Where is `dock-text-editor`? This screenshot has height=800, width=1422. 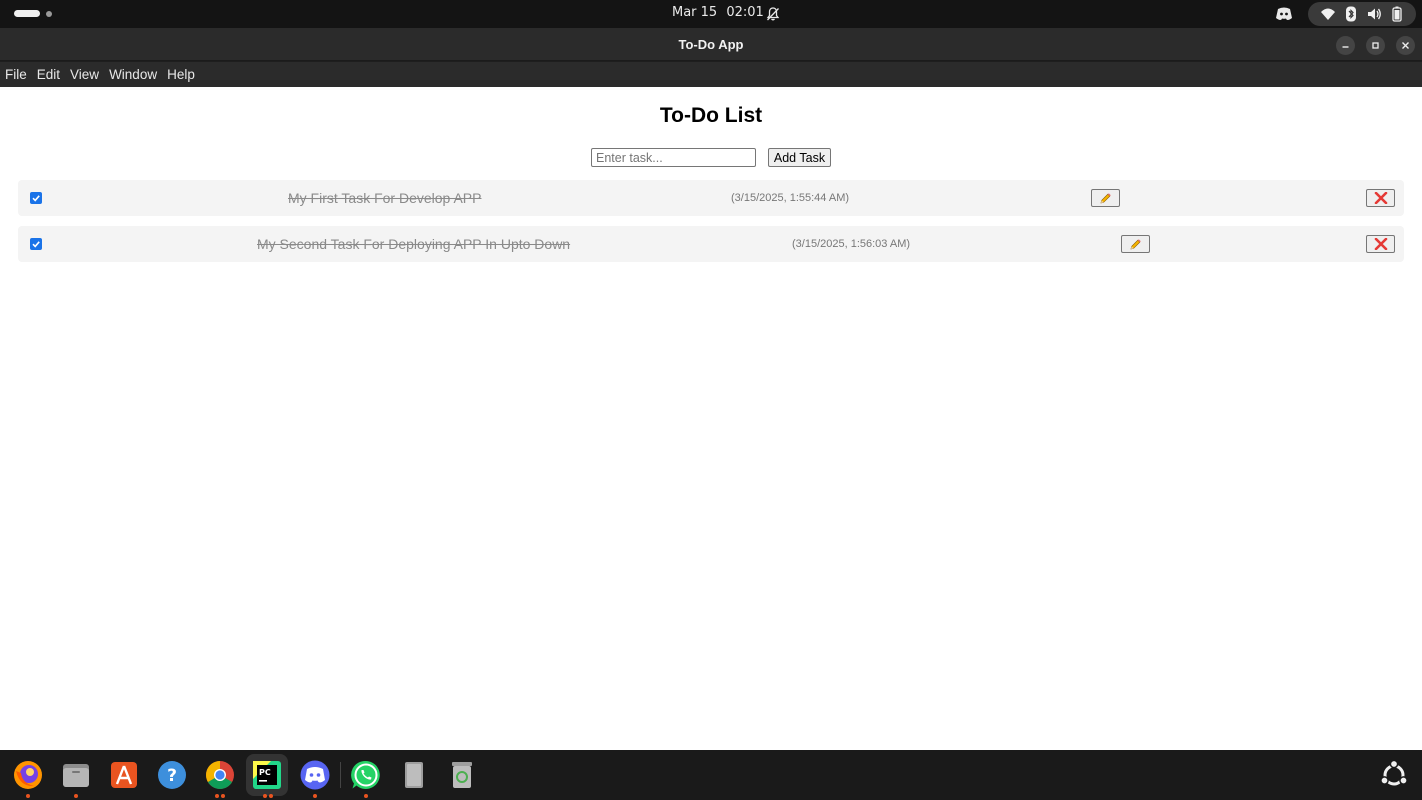
dock-text-editor is located at coordinates (414, 775).